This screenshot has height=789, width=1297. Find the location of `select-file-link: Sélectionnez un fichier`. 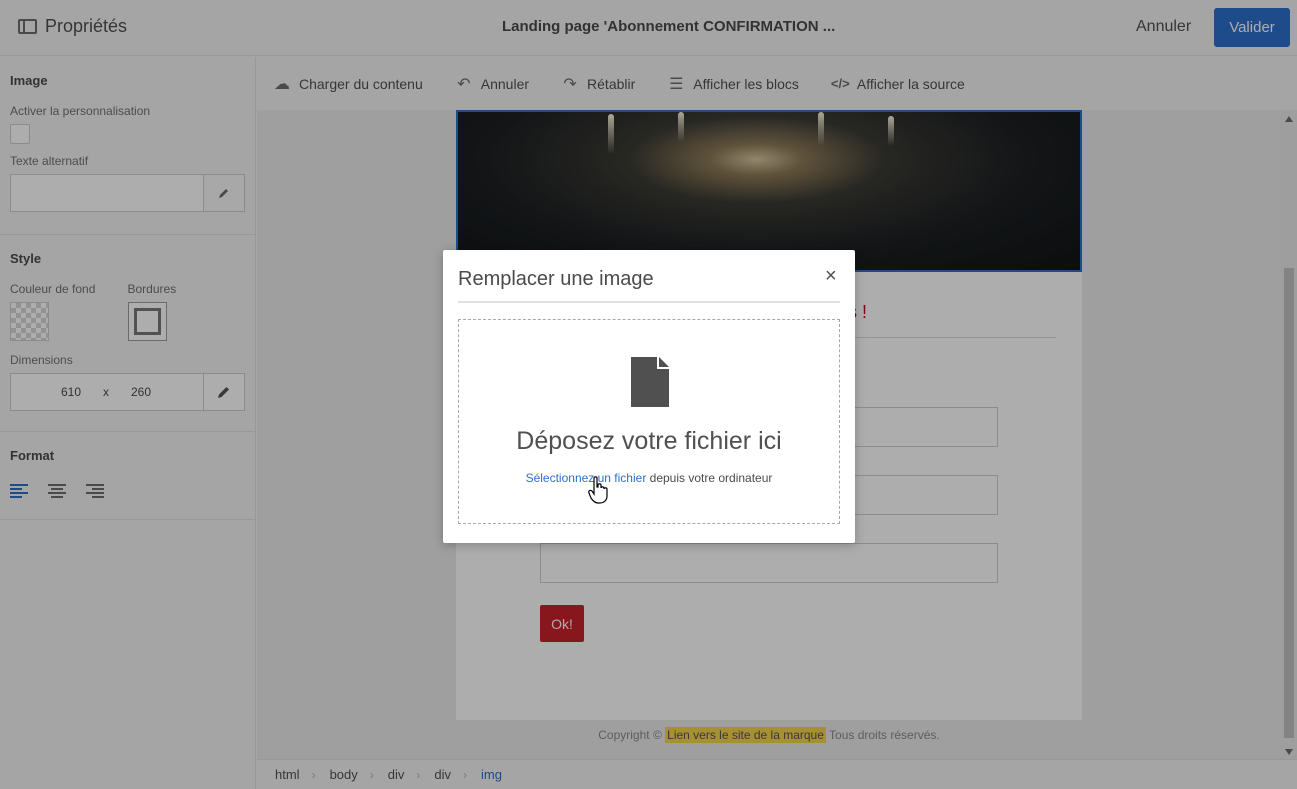

select-file-link: Sélectionnez un fichier is located at coordinates (586, 478).